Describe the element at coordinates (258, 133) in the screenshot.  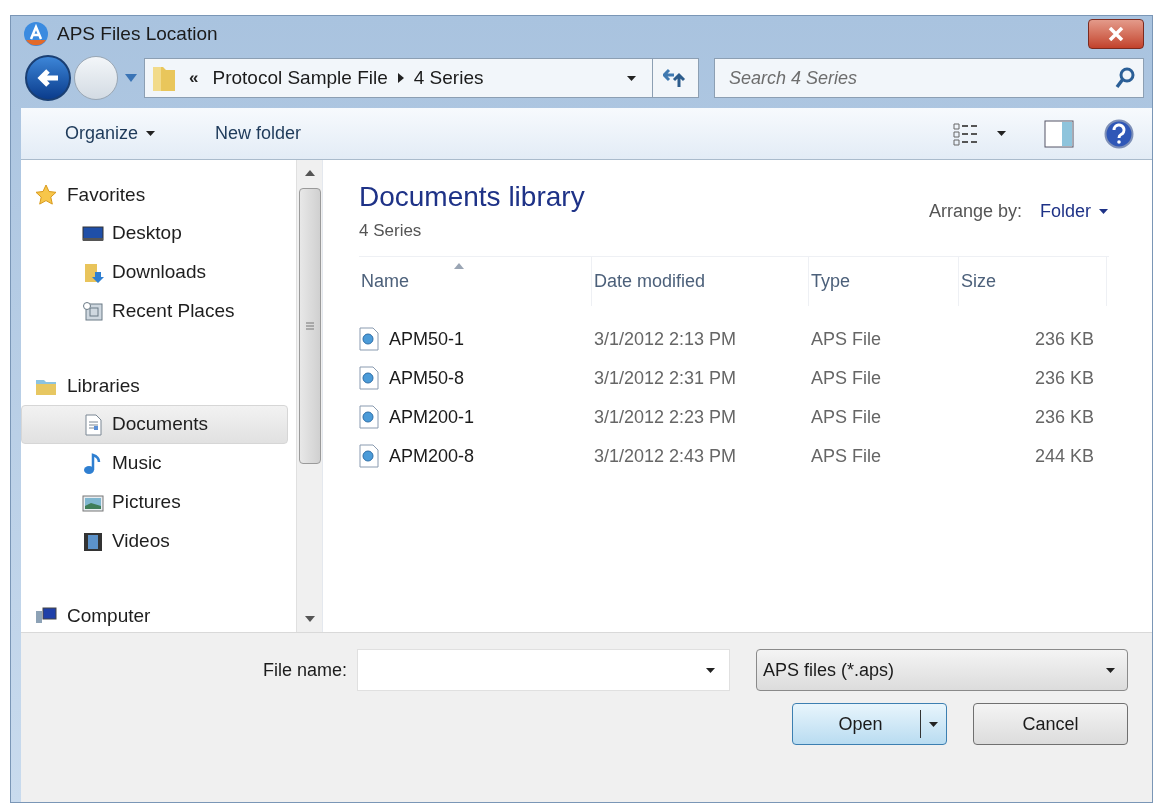
I see `new-folder-button: New folder` at that location.